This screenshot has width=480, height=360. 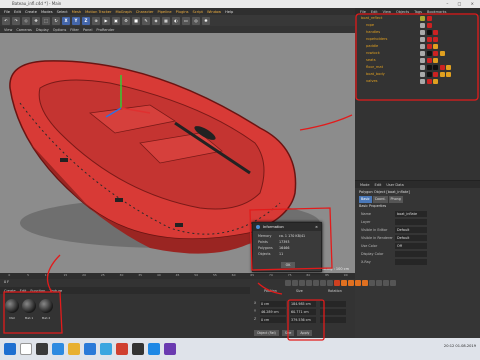 What do you see at coordinates (394, 185) in the screenshot?
I see `attribute-menu-user-data: User Data` at bounding box center [394, 185].